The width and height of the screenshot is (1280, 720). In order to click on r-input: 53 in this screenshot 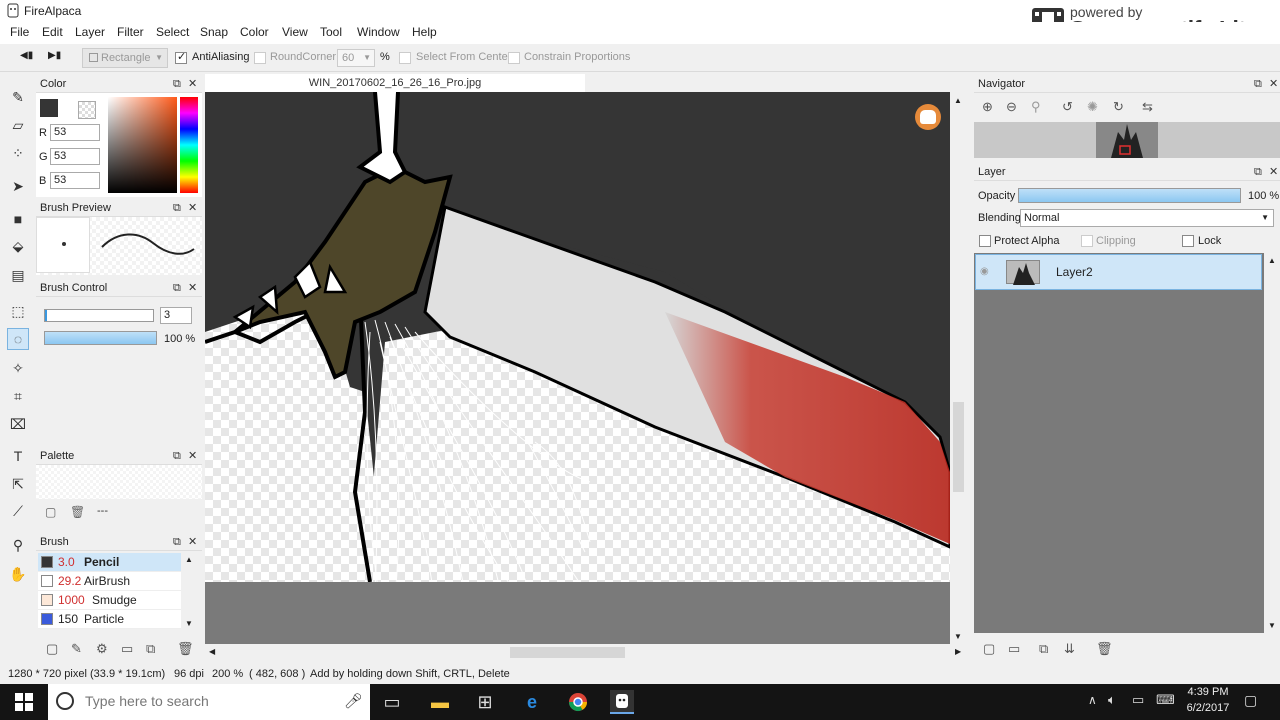, I will do `click(75, 132)`.